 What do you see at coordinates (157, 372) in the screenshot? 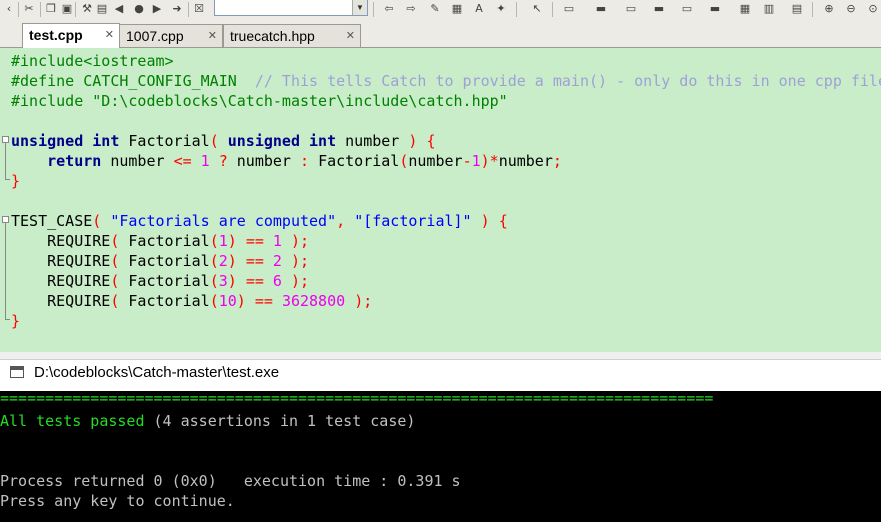
I see `console-title: D:\codeblocks\Catch-master\test.exe` at bounding box center [157, 372].